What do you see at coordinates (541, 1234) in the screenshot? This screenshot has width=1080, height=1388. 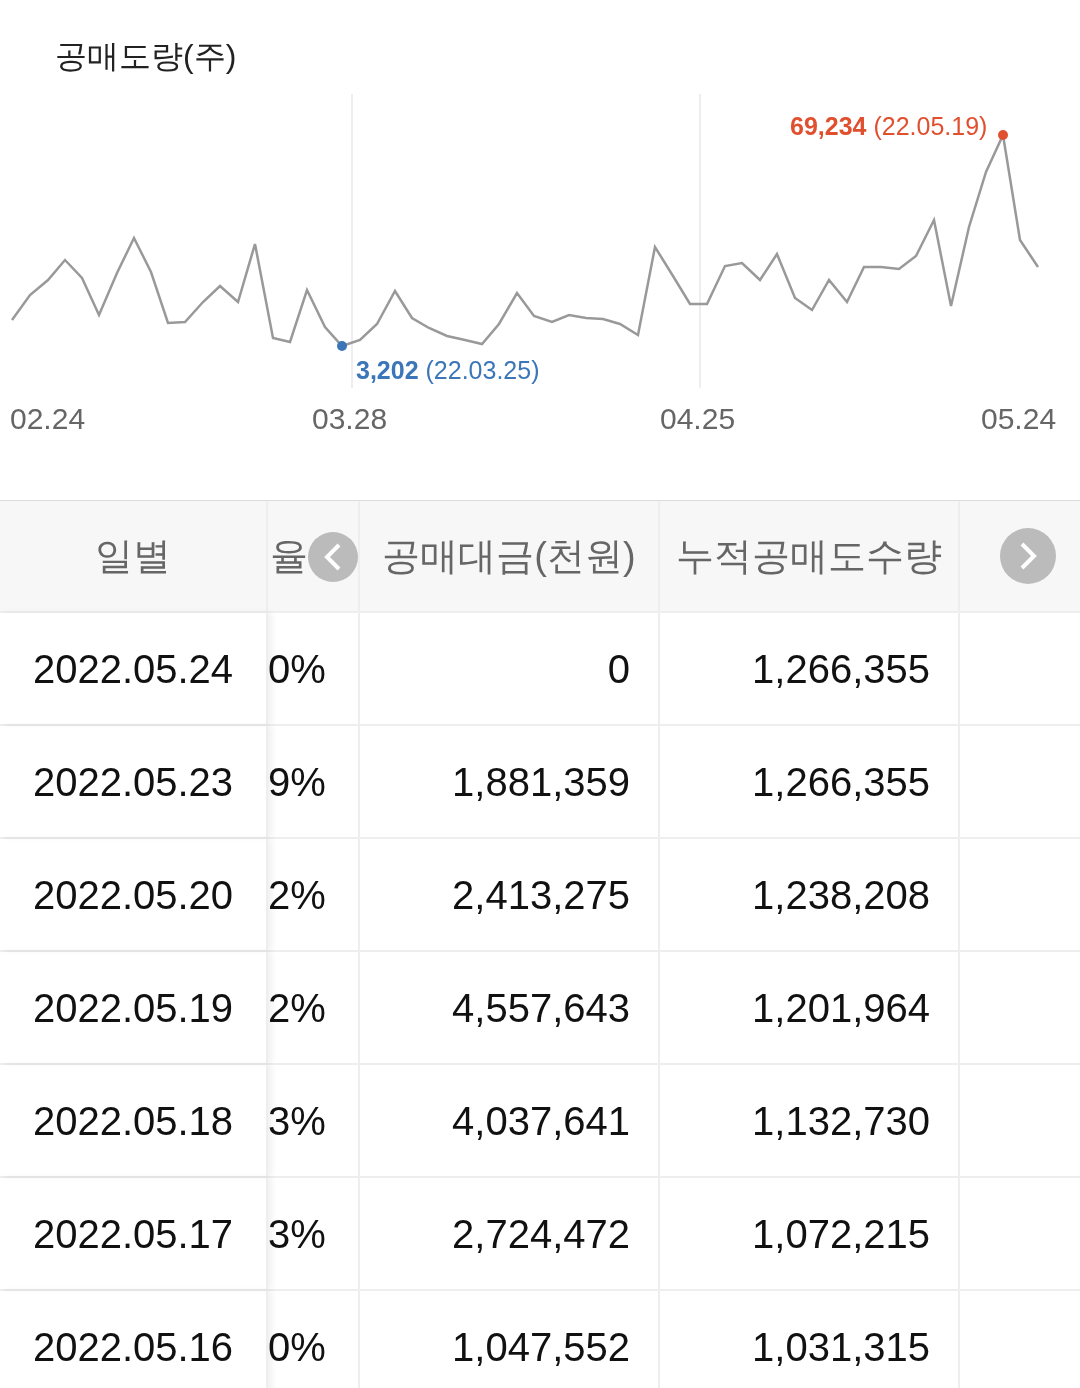 I see `table-cell-text: 2,724,472` at bounding box center [541, 1234].